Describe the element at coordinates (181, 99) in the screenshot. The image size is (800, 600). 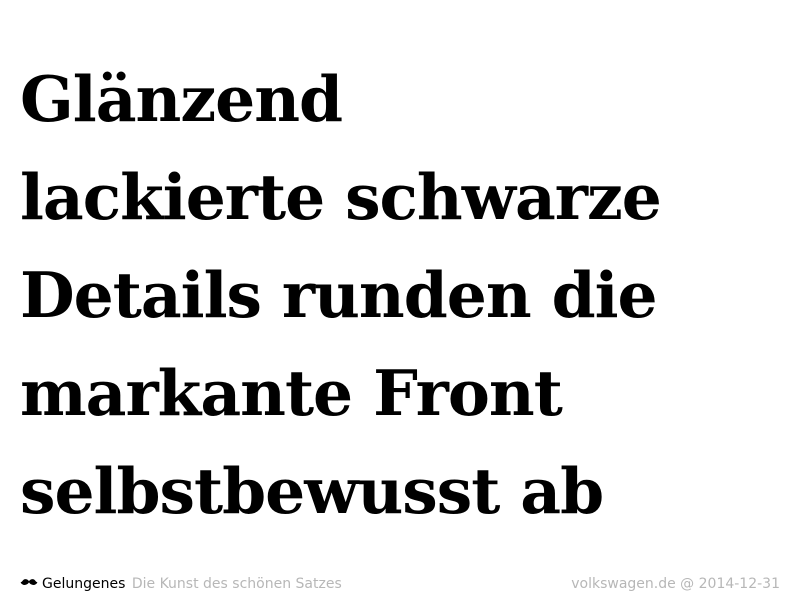
I see `quote-line-1: Glänzend` at that location.